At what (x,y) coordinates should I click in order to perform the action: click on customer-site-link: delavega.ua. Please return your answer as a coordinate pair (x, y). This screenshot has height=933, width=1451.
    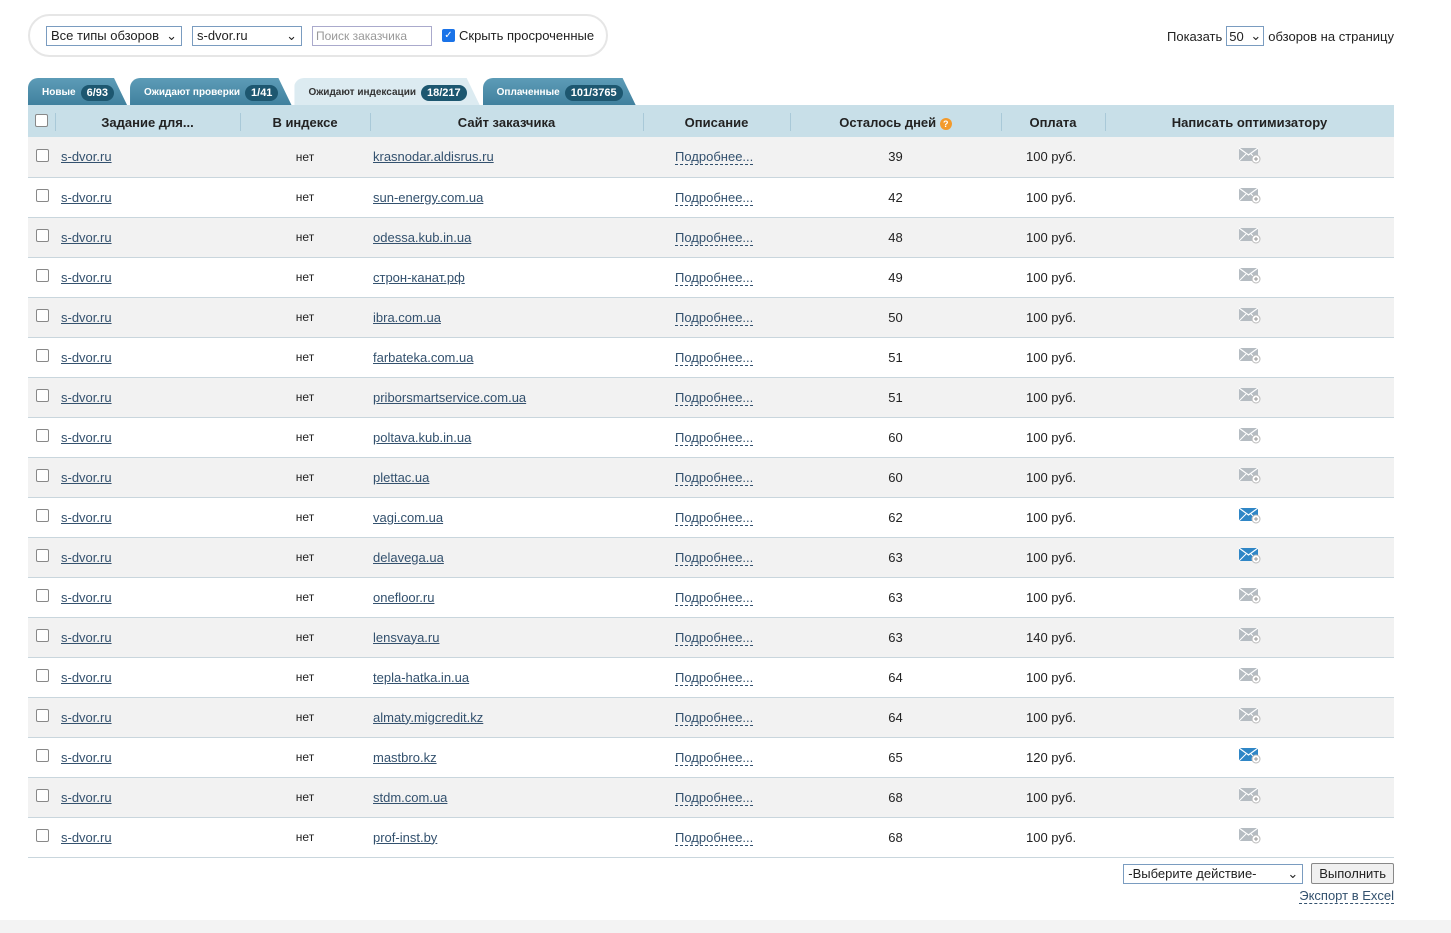
    Looking at the image, I should click on (408, 557).